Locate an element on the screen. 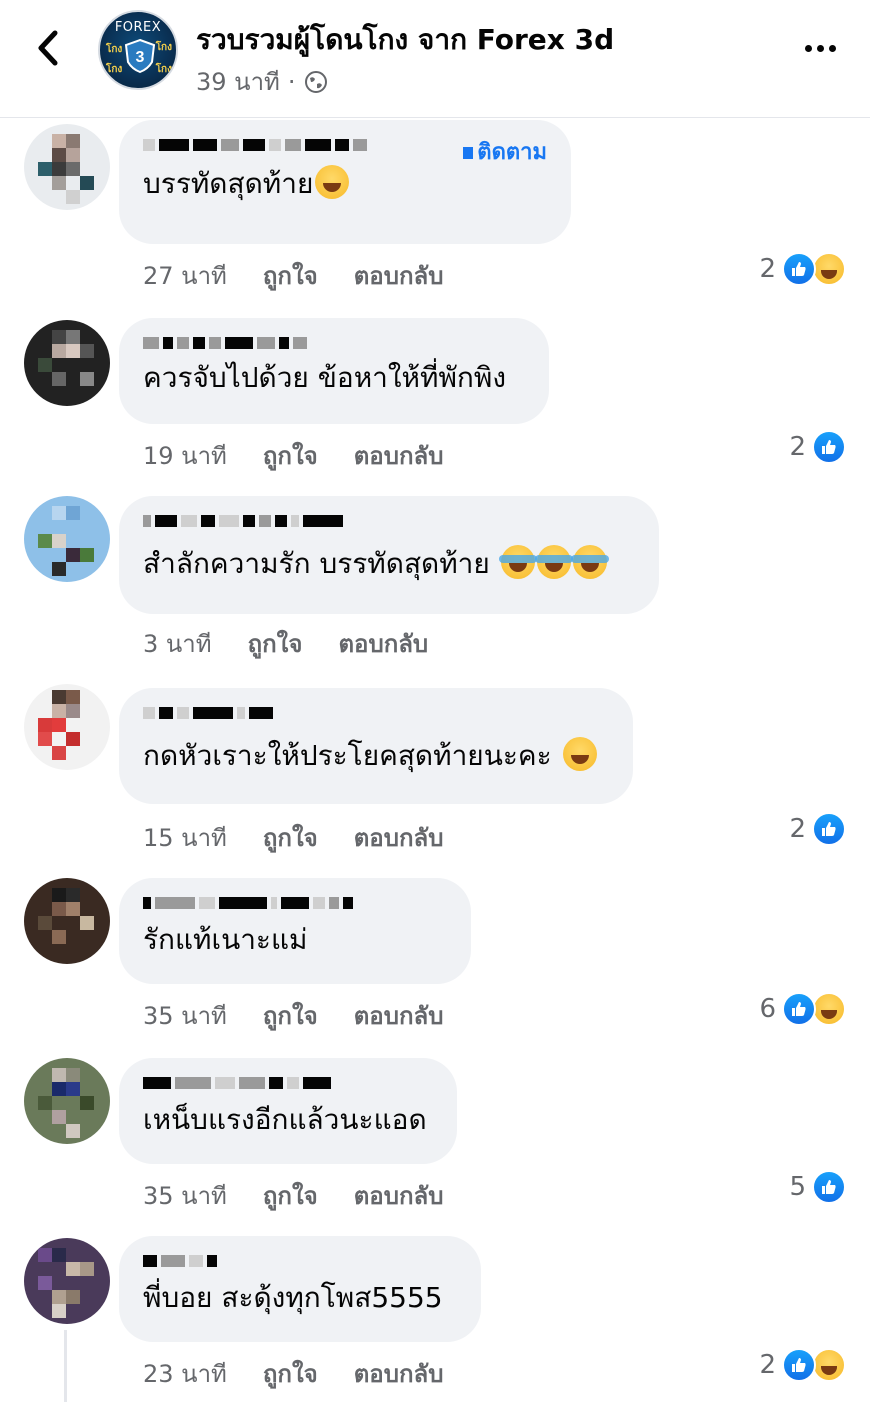  globe-icon is located at coordinates (315, 81).